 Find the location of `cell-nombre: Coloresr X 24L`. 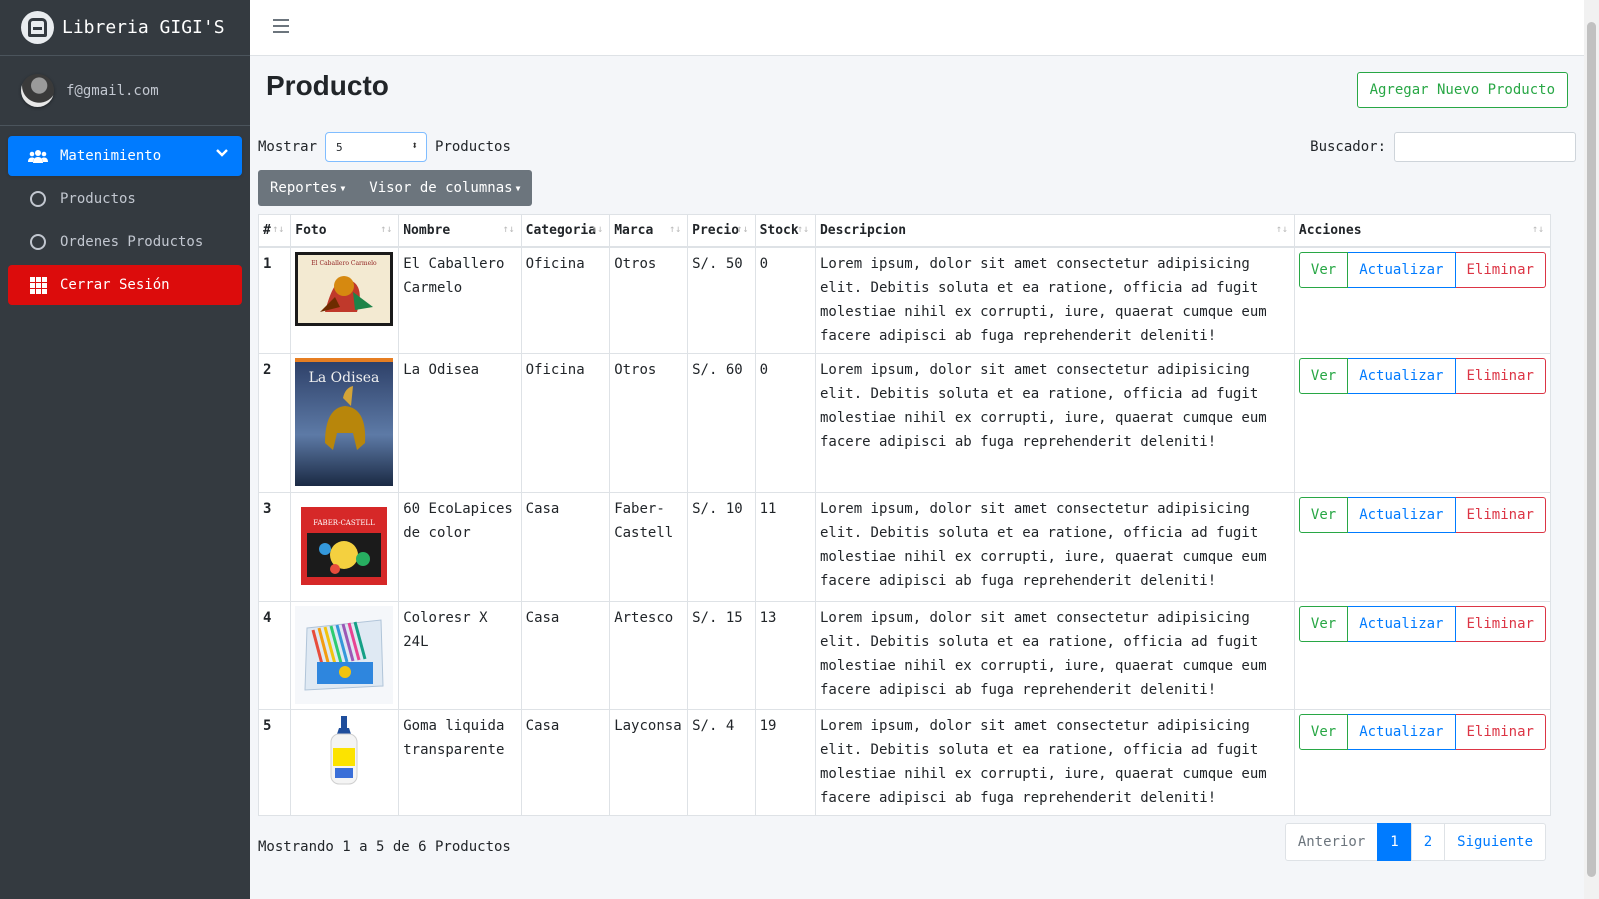

cell-nombre: Coloresr X 24L is located at coordinates (460, 655).